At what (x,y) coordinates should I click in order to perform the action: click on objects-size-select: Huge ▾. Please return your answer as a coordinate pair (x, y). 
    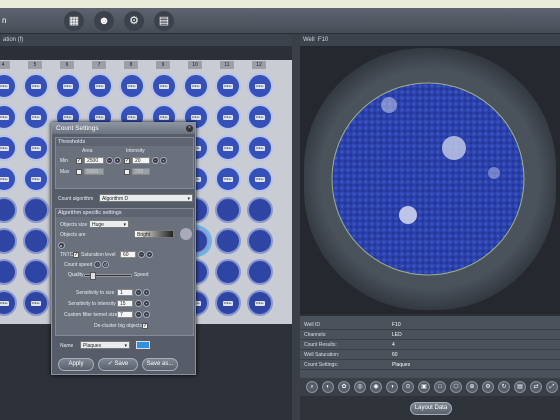
    Looking at the image, I should click on (109, 224).